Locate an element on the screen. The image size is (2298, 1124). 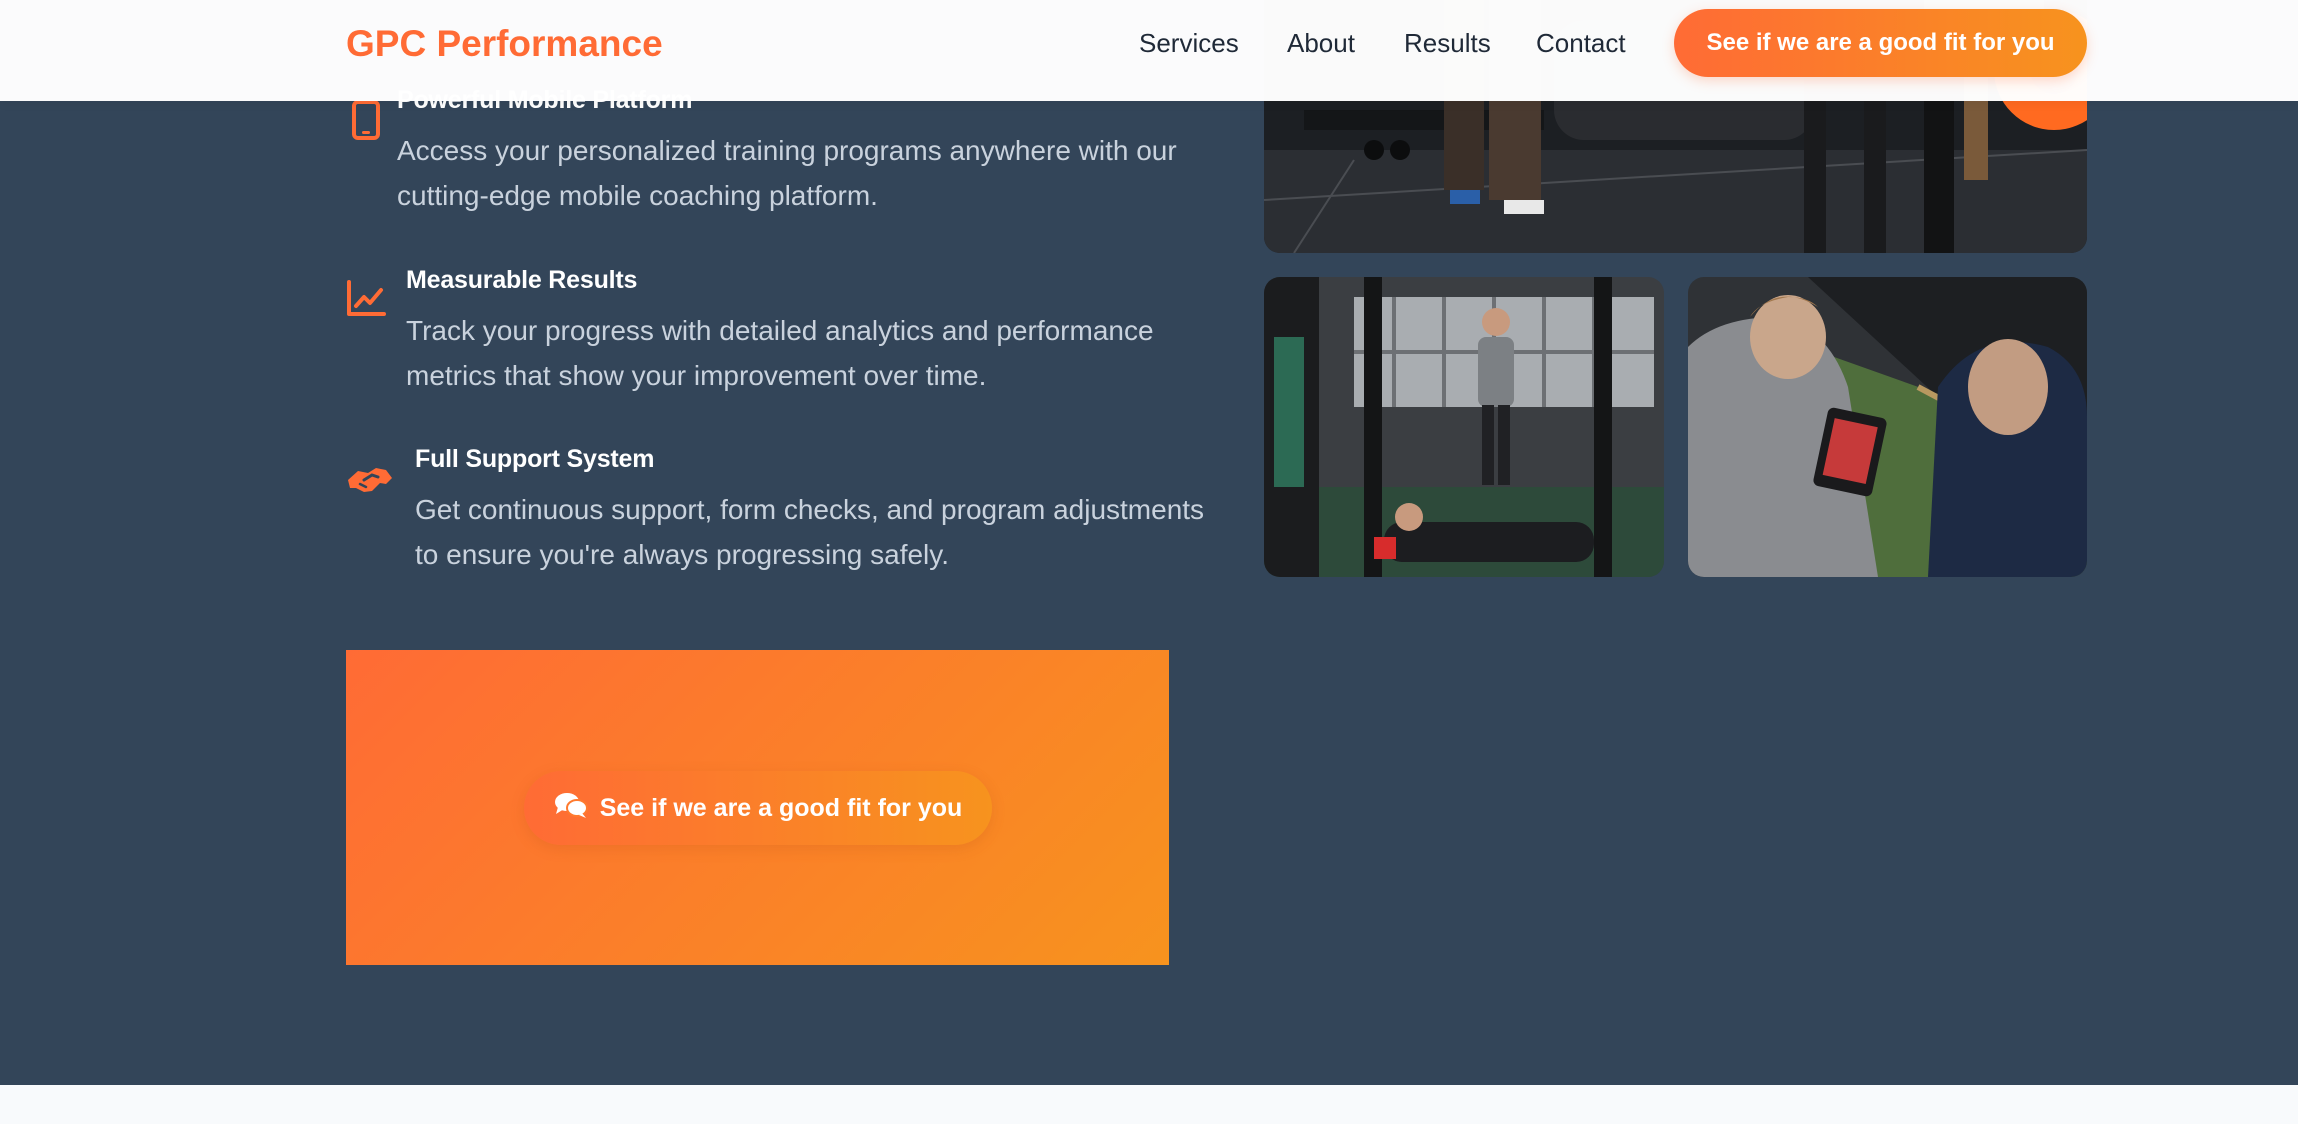
handshake-icon is located at coordinates (369, 480).